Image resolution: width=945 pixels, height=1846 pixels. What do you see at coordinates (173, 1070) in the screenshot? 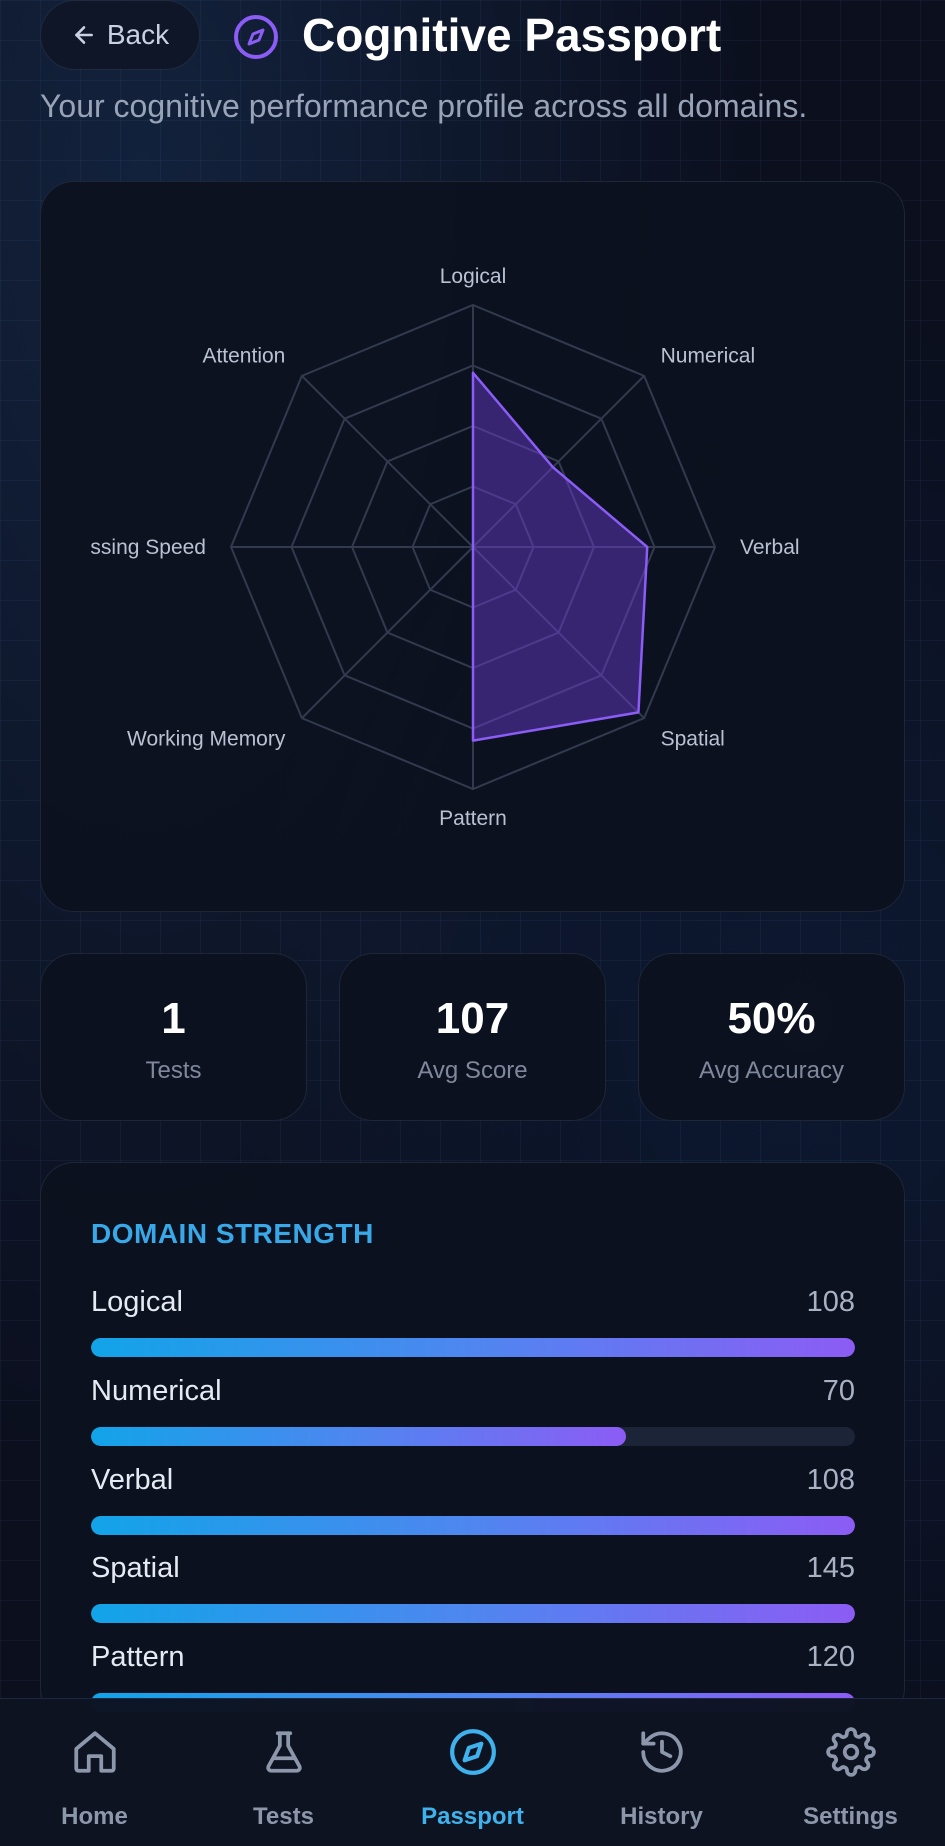
I see `stat-label: Tests` at bounding box center [173, 1070].